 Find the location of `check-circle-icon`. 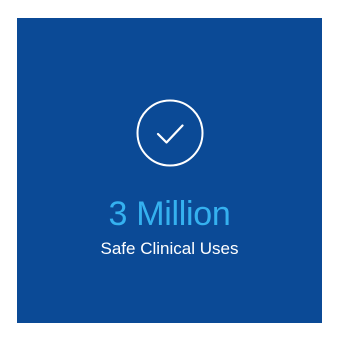

check-circle-icon is located at coordinates (170, 133).